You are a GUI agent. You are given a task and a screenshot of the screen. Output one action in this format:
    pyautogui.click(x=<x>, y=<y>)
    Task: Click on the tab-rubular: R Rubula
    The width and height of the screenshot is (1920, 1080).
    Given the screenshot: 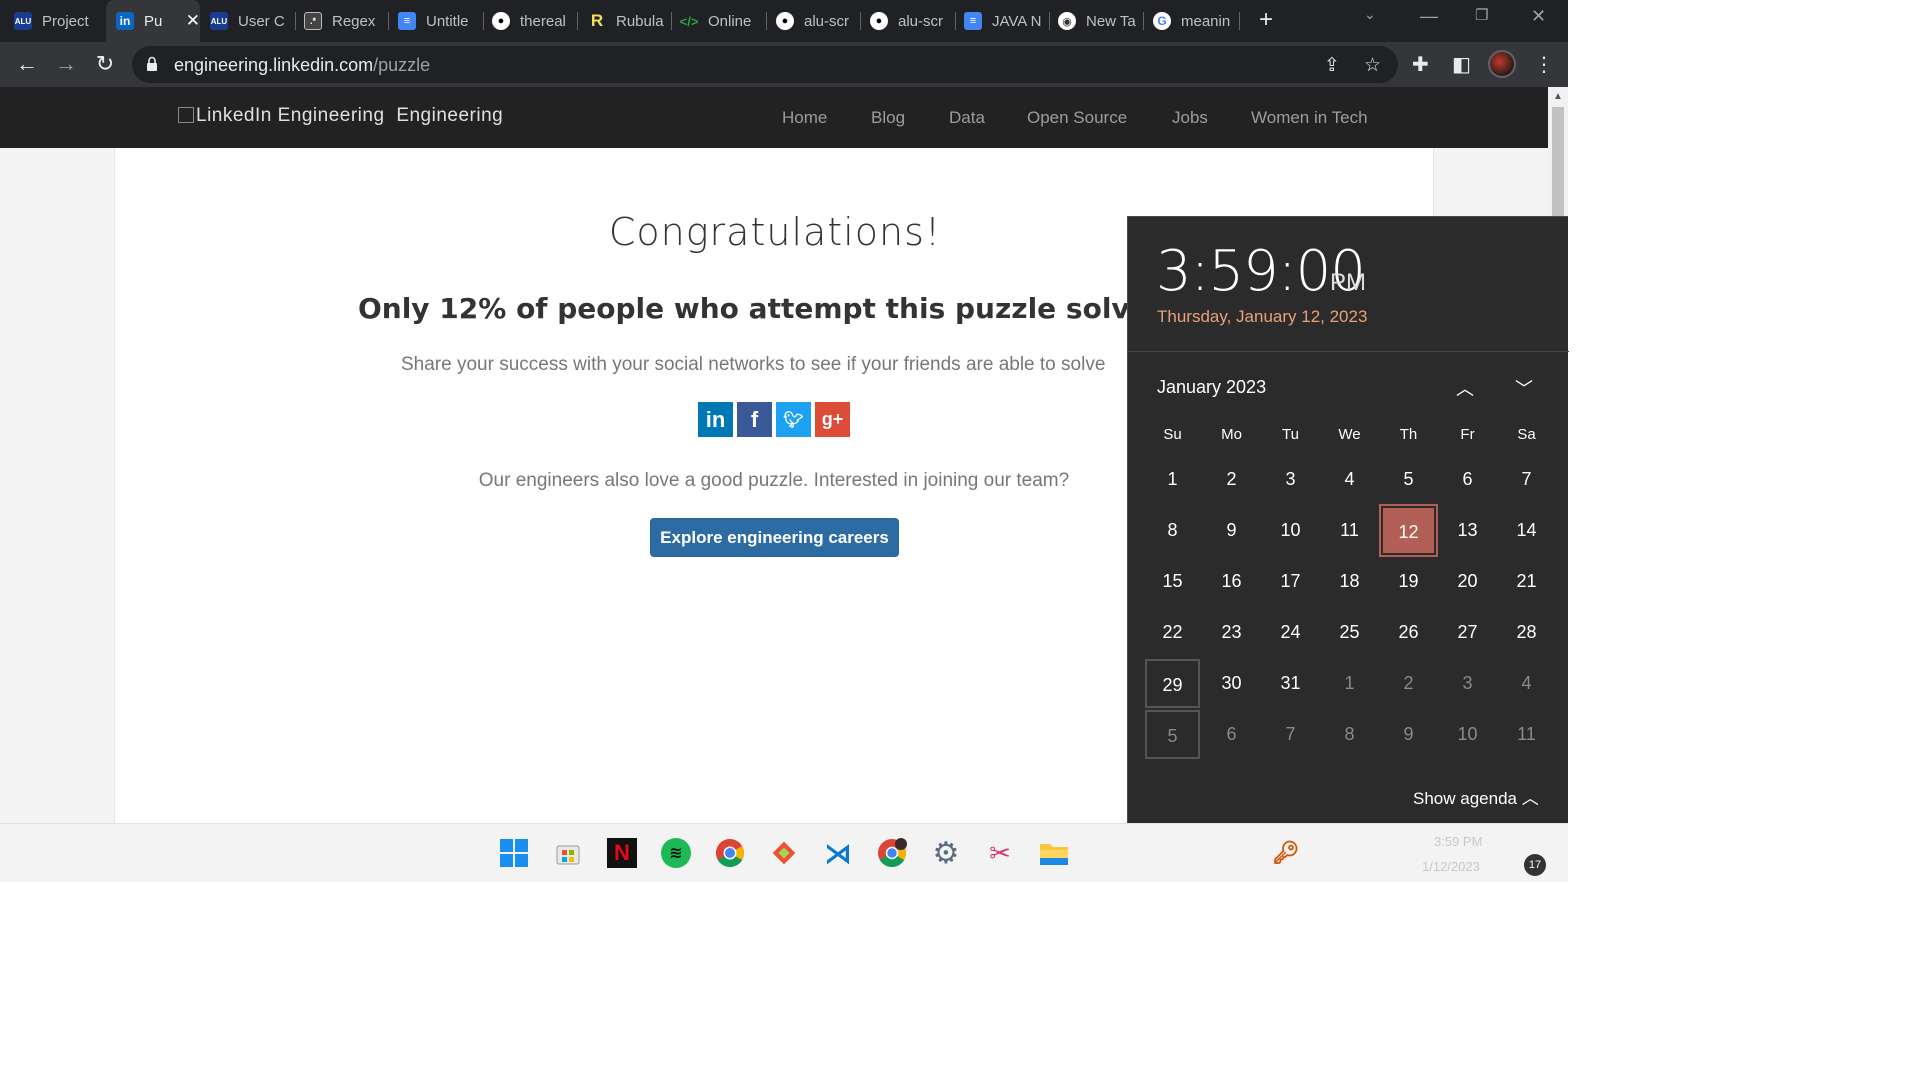 What is the action you would take?
    pyautogui.click(x=626, y=21)
    